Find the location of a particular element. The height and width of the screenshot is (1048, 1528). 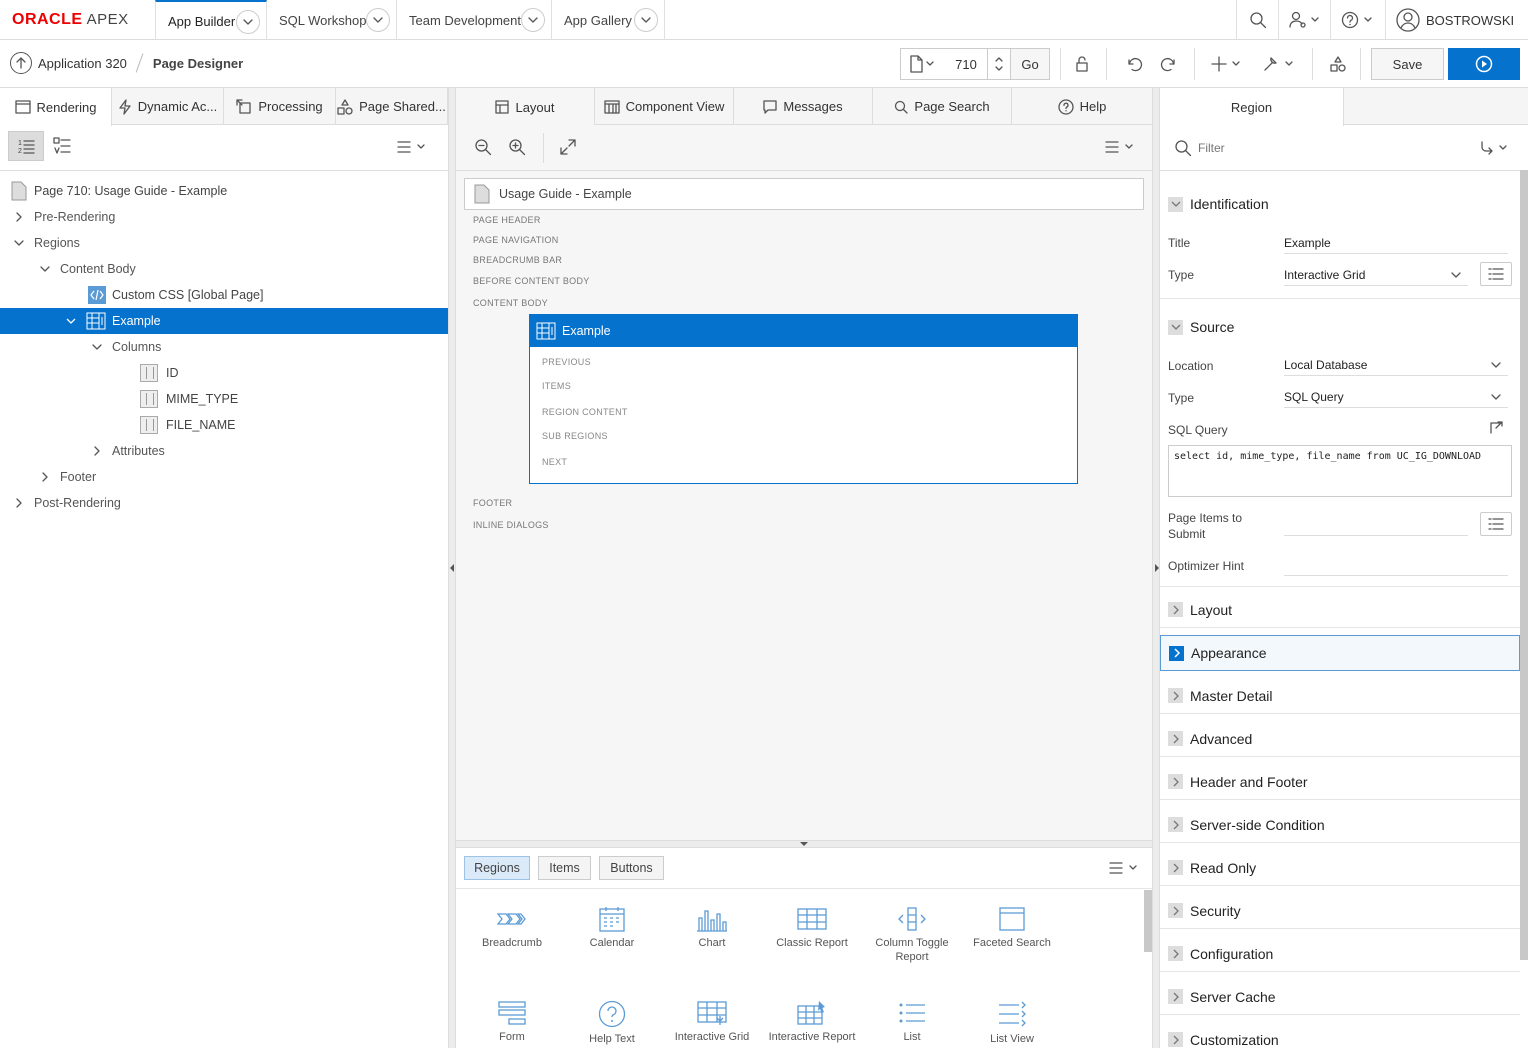

source-type-select: SQL Query is located at coordinates (1396, 397).